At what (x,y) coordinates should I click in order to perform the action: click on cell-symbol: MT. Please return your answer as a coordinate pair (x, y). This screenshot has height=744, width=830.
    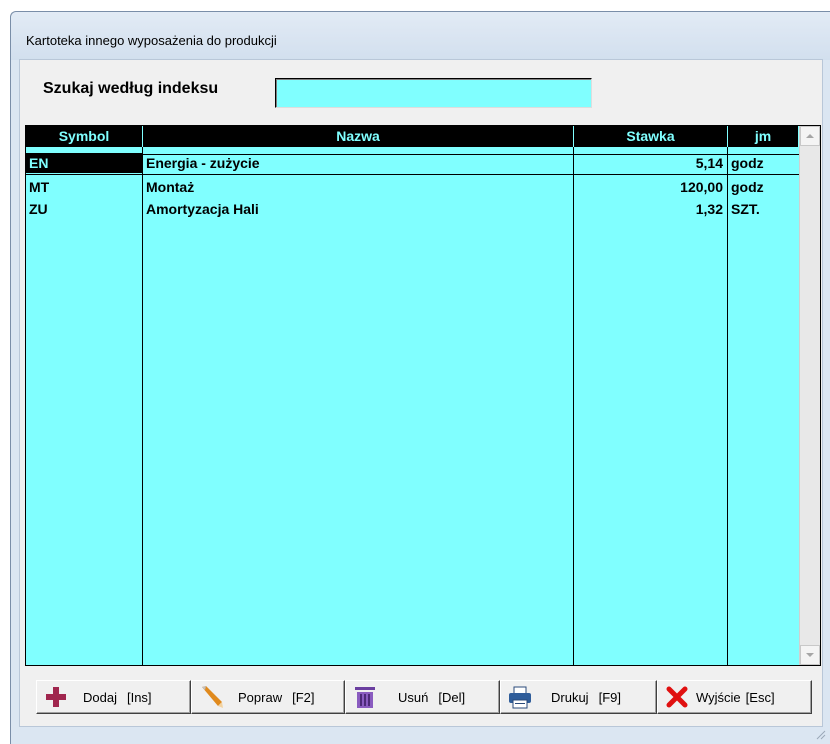
    Looking at the image, I should click on (84, 187).